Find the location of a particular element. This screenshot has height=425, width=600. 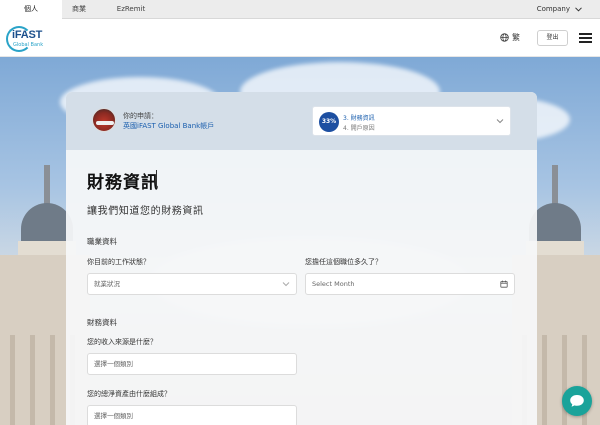

language-label: 繁 is located at coordinates (516, 37).